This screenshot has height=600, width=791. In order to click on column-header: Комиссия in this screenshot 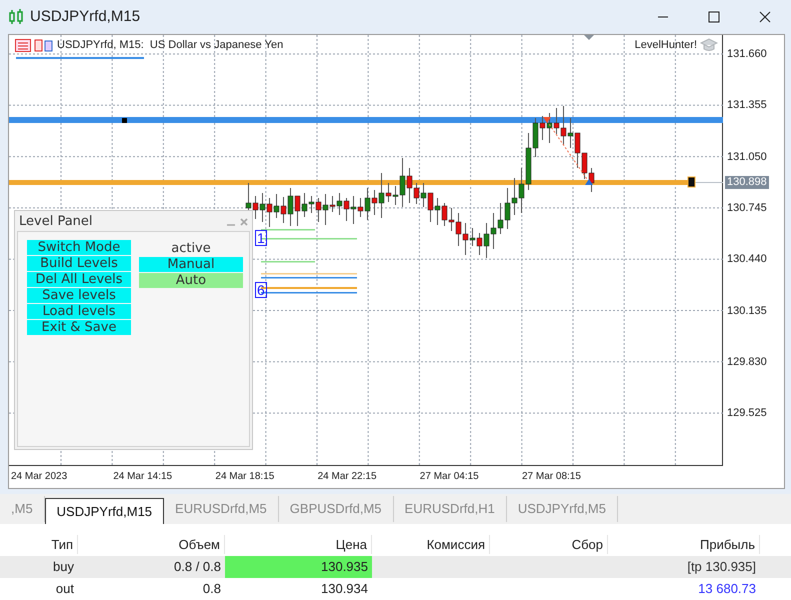, I will do `click(431, 544)`.